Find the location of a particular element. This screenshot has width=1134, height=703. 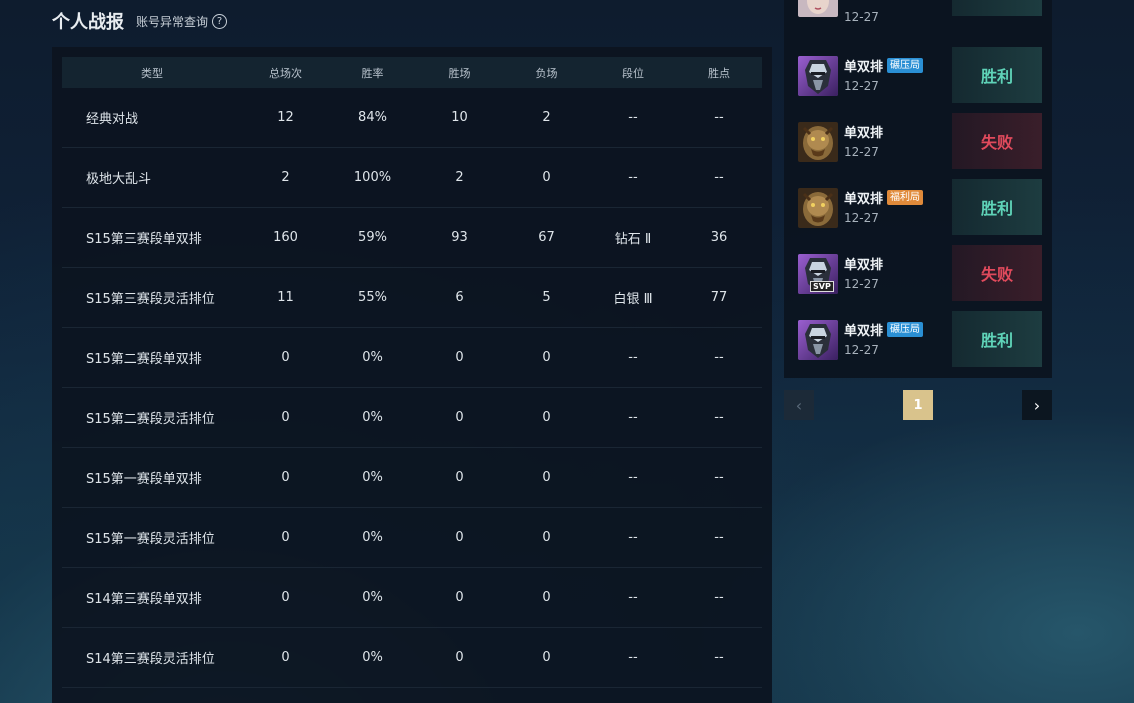

page-header: 个人战报 账号异常查询 ? is located at coordinates (140, 21).